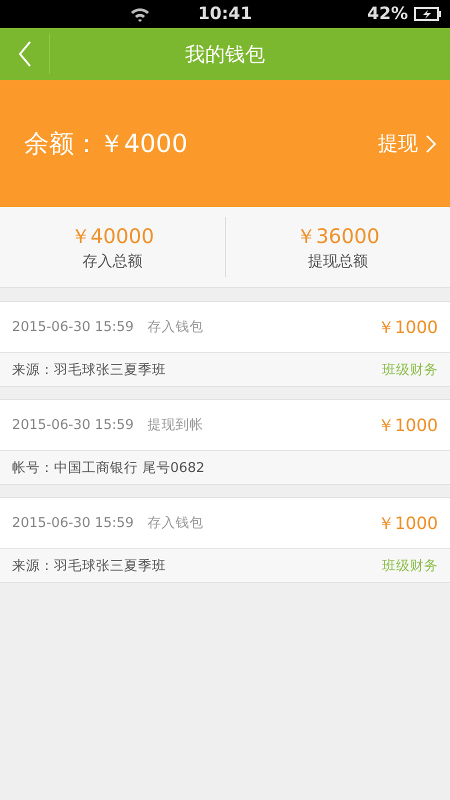 The image size is (450, 800). What do you see at coordinates (225, 442) in the screenshot?
I see `record-card: 2015-06-30 15:59 提现到帐 ￥1000 帐号：中国工商银行 尾号0682` at bounding box center [225, 442].